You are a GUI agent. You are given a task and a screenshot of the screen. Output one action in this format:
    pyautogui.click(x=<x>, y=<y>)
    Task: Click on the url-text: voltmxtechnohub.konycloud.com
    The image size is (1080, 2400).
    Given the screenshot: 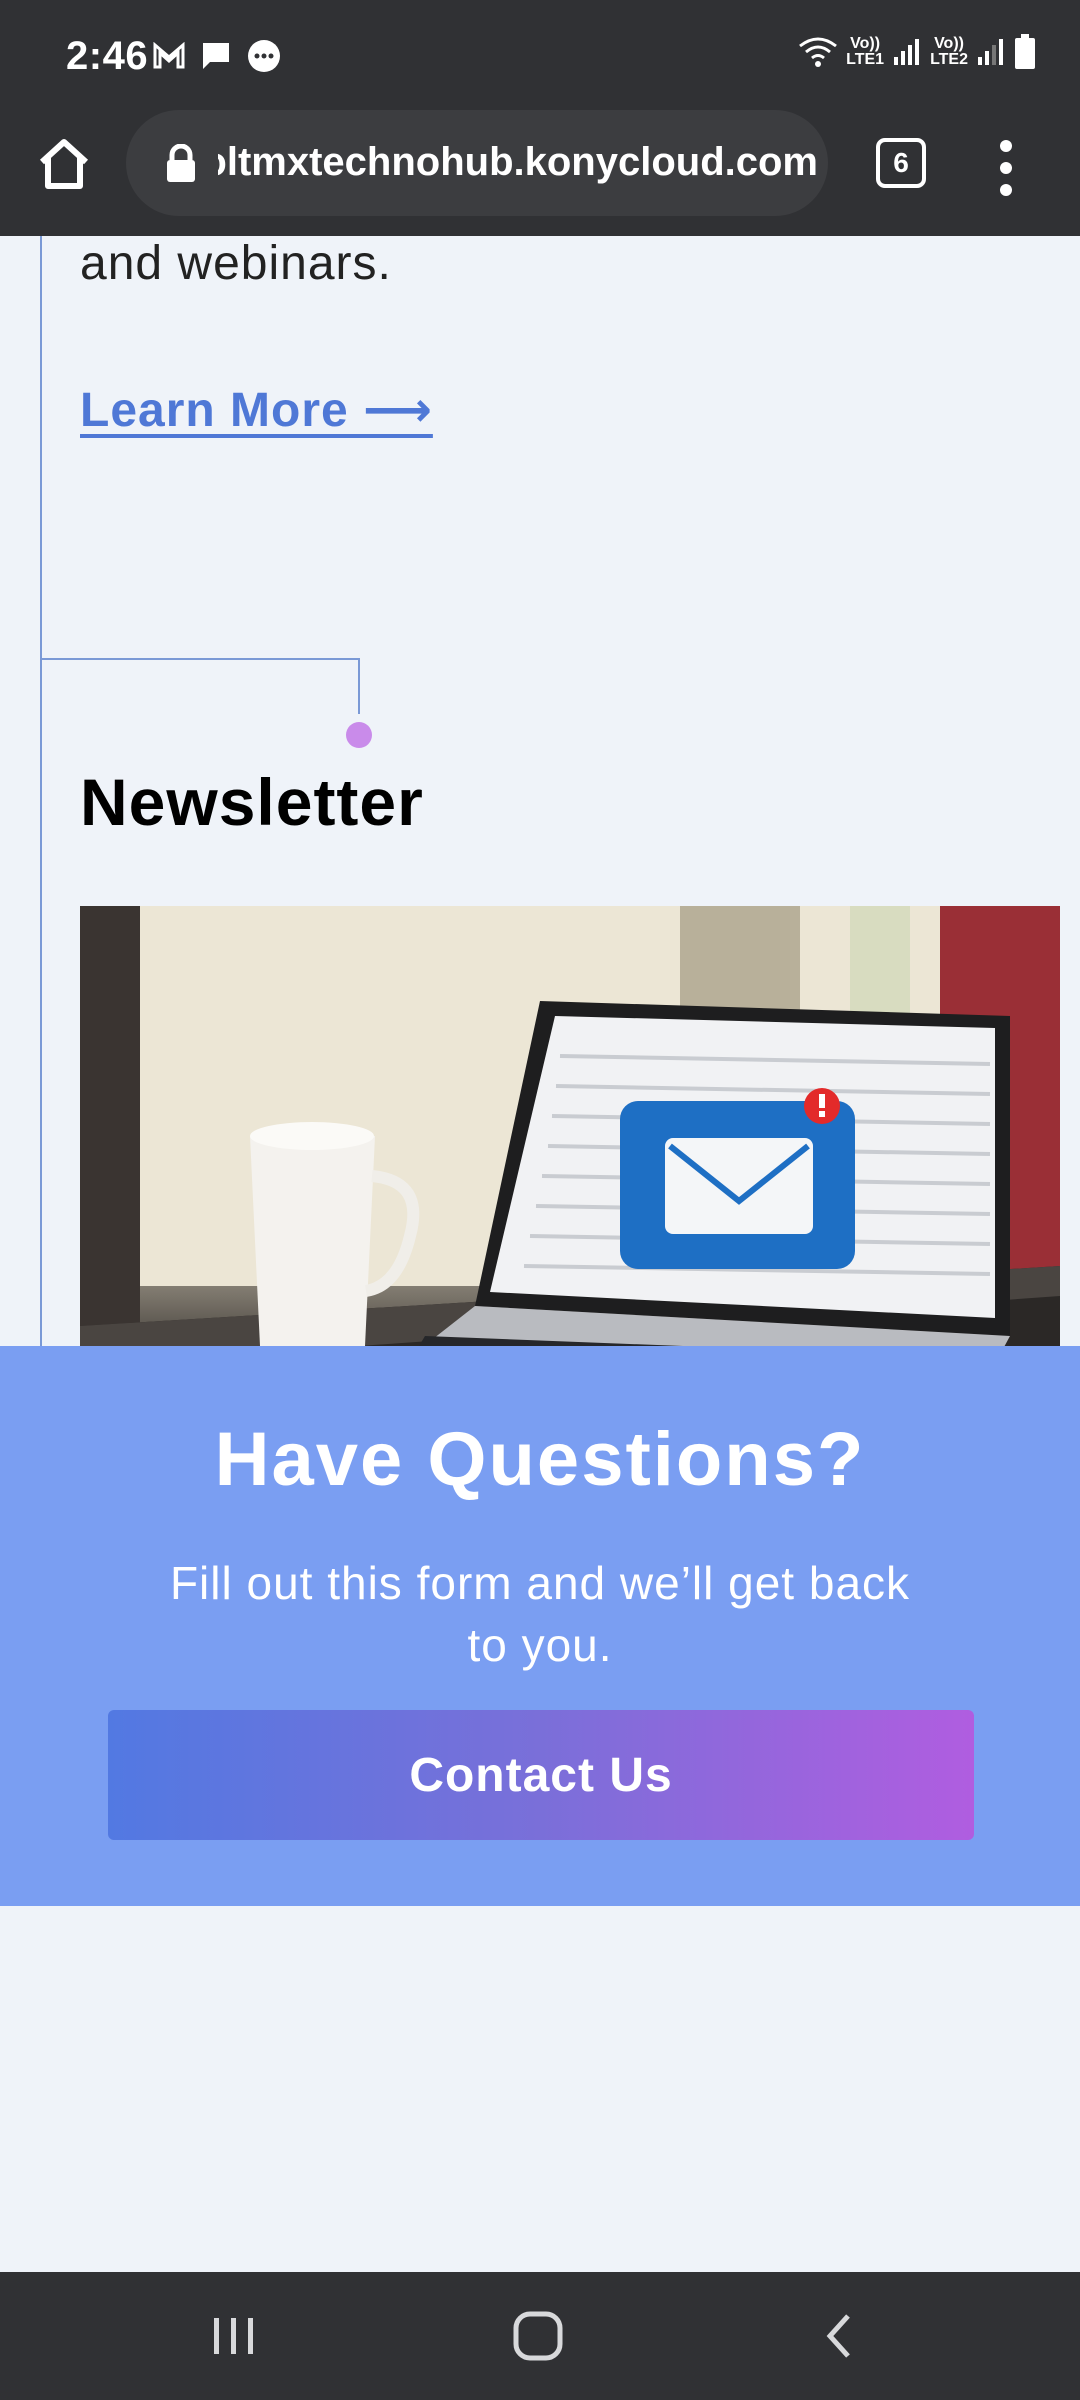 What is the action you would take?
    pyautogui.click(x=518, y=162)
    